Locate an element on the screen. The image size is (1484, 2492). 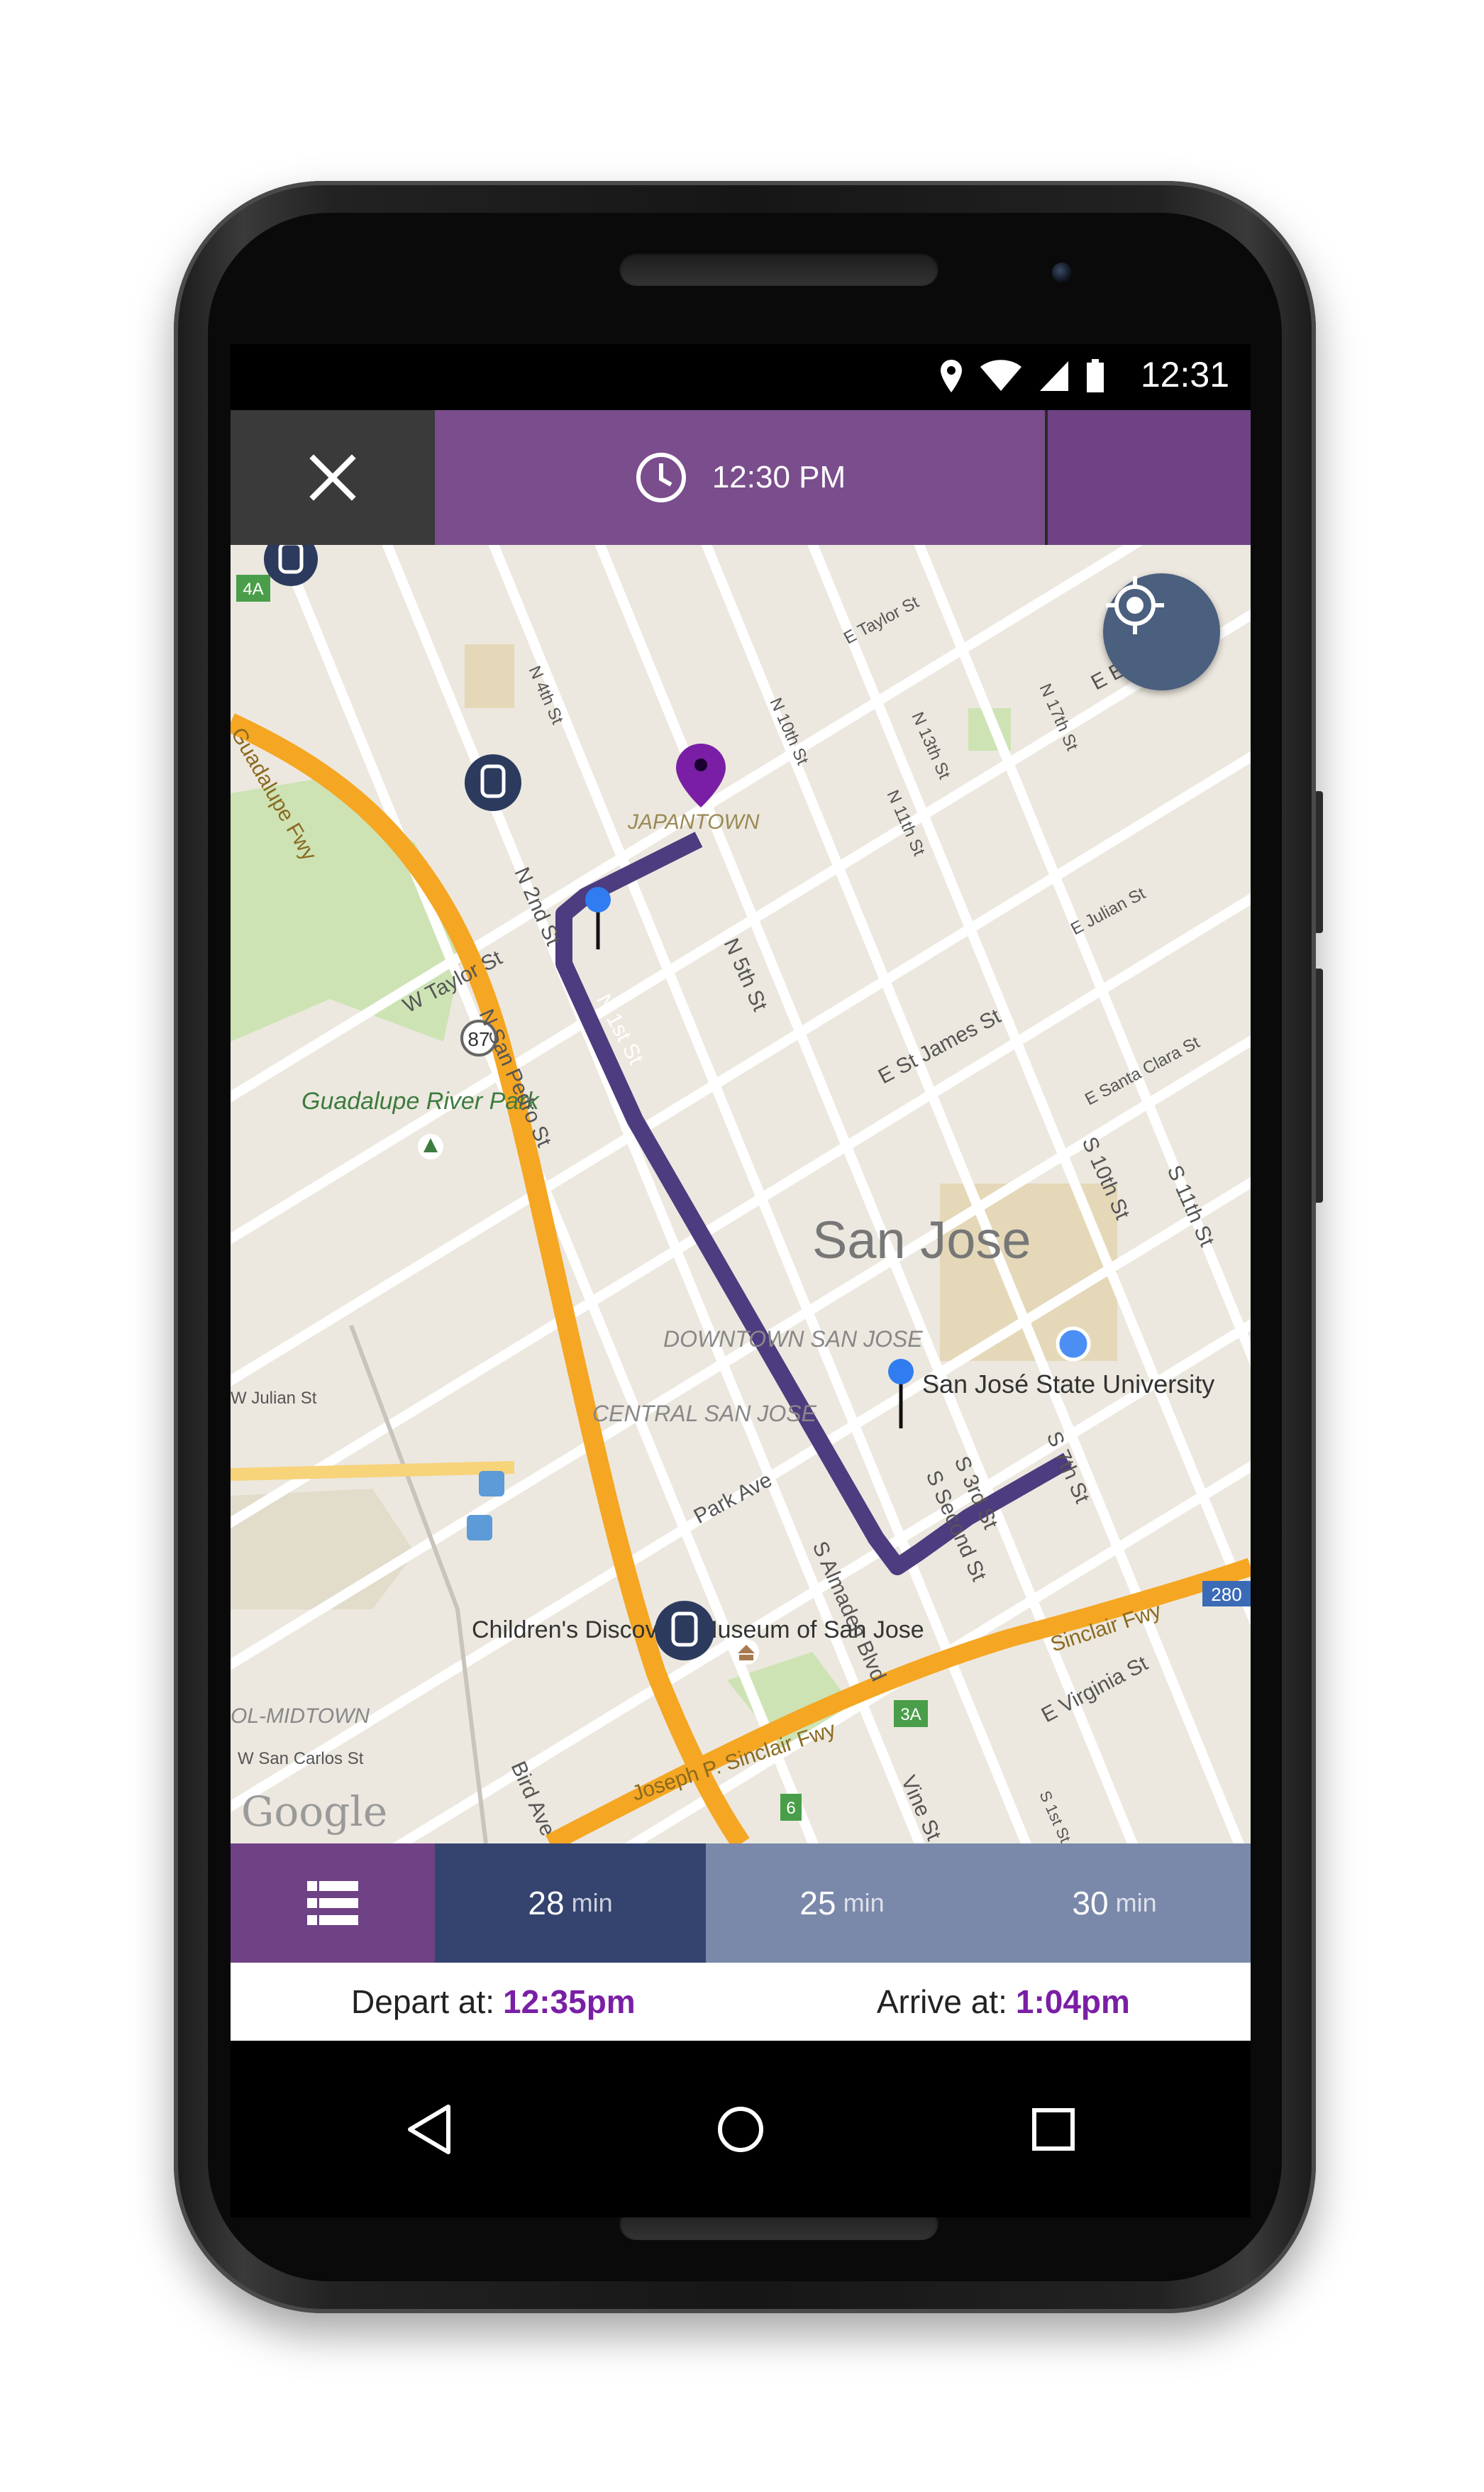
street-label: E Taylor St is located at coordinates (881, 620).